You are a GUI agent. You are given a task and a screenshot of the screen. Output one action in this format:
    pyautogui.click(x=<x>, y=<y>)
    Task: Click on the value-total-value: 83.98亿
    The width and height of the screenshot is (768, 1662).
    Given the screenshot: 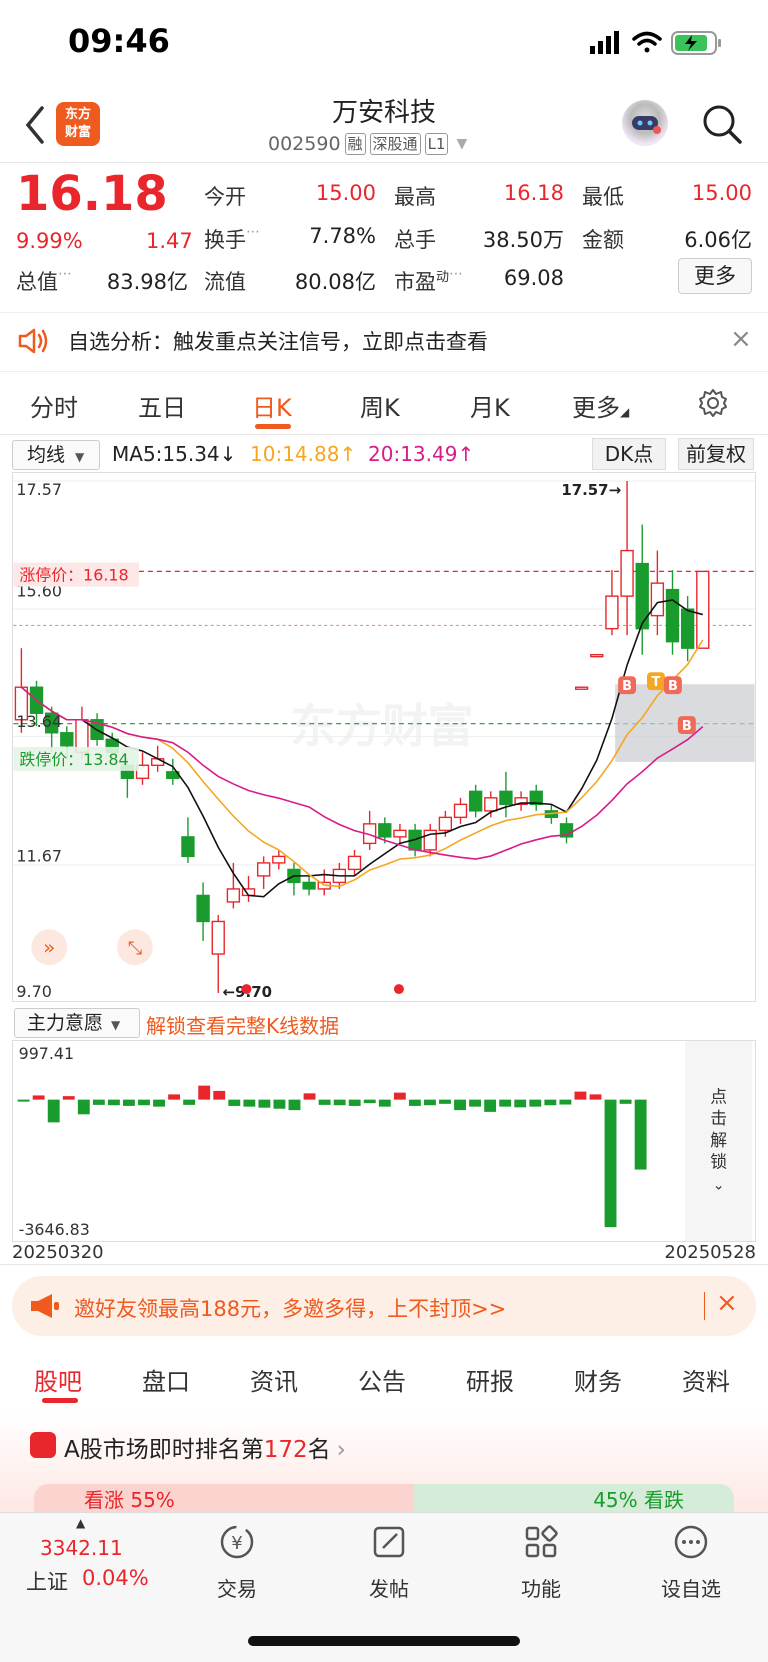 What is the action you would take?
    pyautogui.click(x=147, y=282)
    